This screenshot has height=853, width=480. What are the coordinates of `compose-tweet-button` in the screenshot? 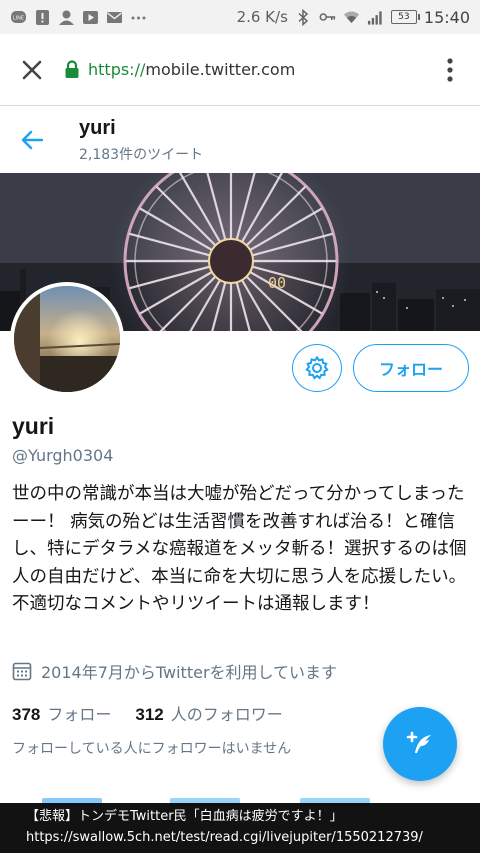 It's located at (420, 744).